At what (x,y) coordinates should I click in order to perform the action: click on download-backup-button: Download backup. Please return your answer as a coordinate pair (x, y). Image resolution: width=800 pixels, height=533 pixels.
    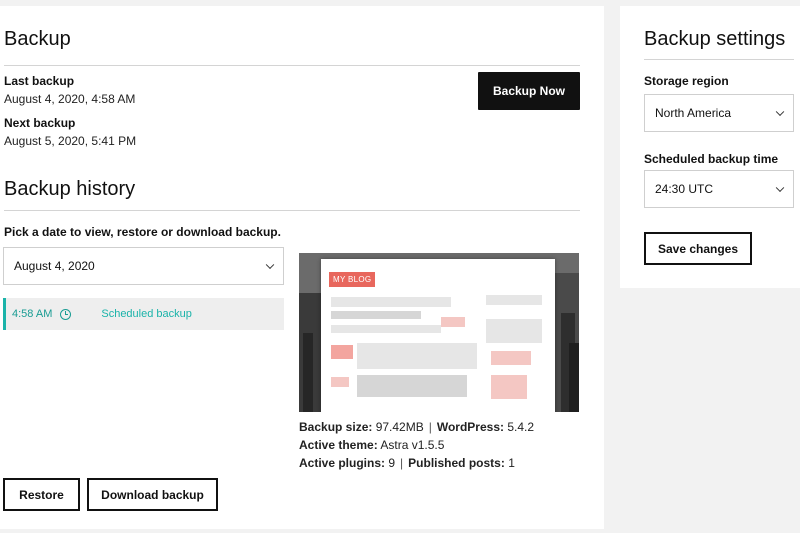
    Looking at the image, I should click on (152, 494).